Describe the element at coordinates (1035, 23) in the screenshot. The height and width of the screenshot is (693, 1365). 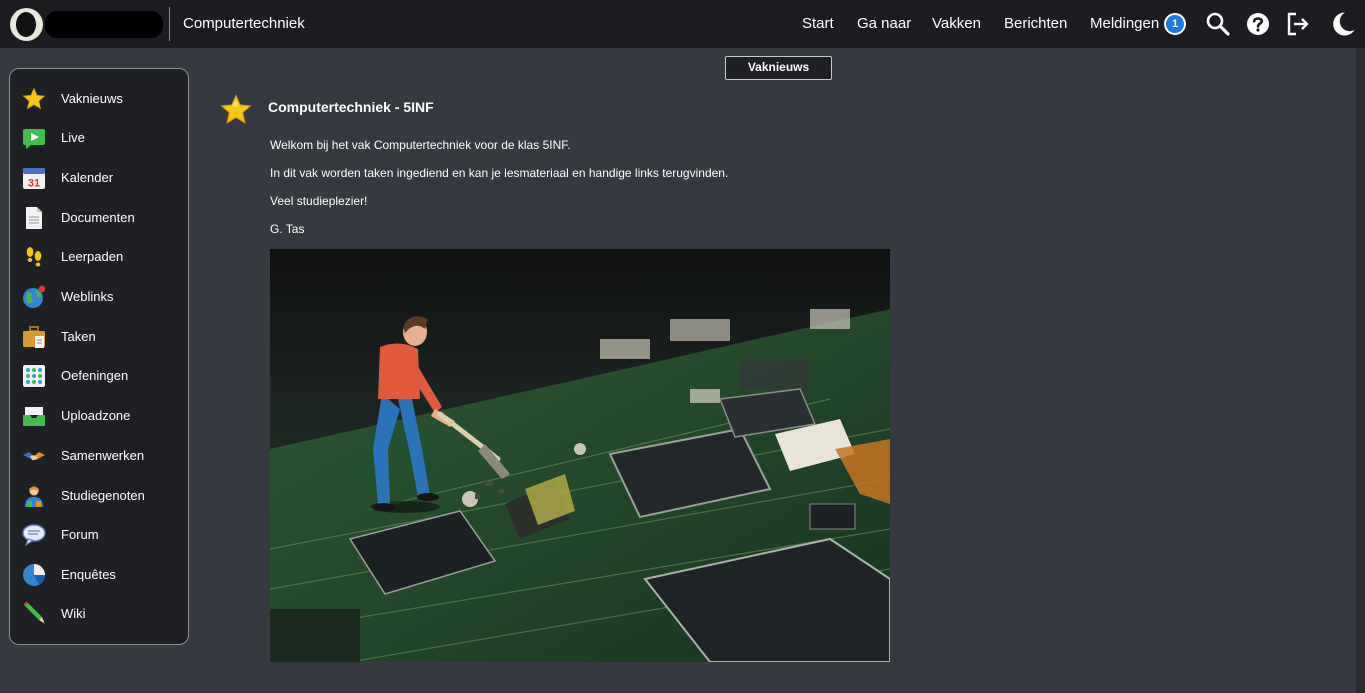
I see `nav-berichten: Berichten` at that location.